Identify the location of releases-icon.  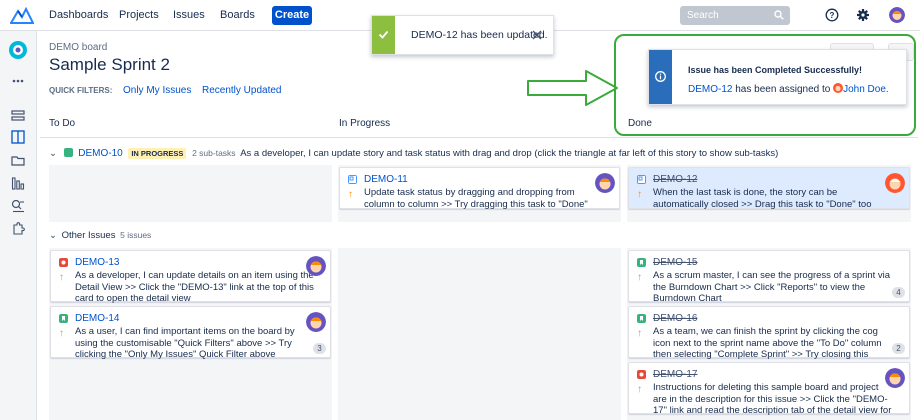
(18, 160).